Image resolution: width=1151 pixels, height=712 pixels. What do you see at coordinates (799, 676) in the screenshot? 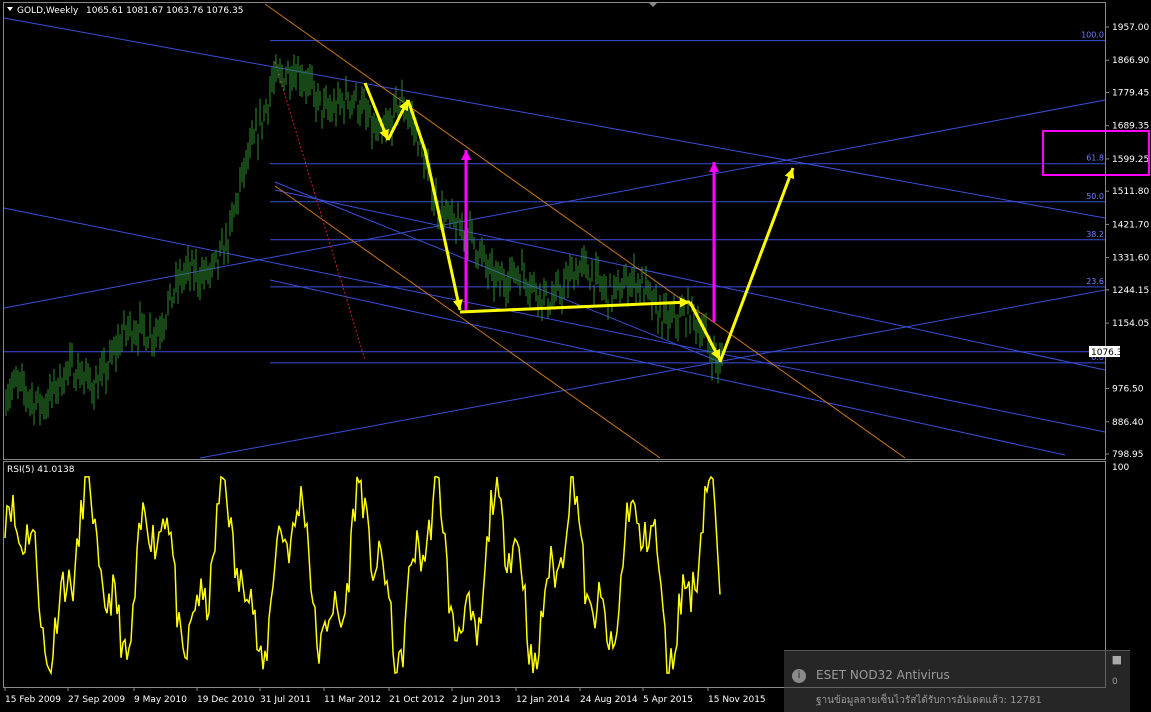
I see `info-icon: i` at bounding box center [799, 676].